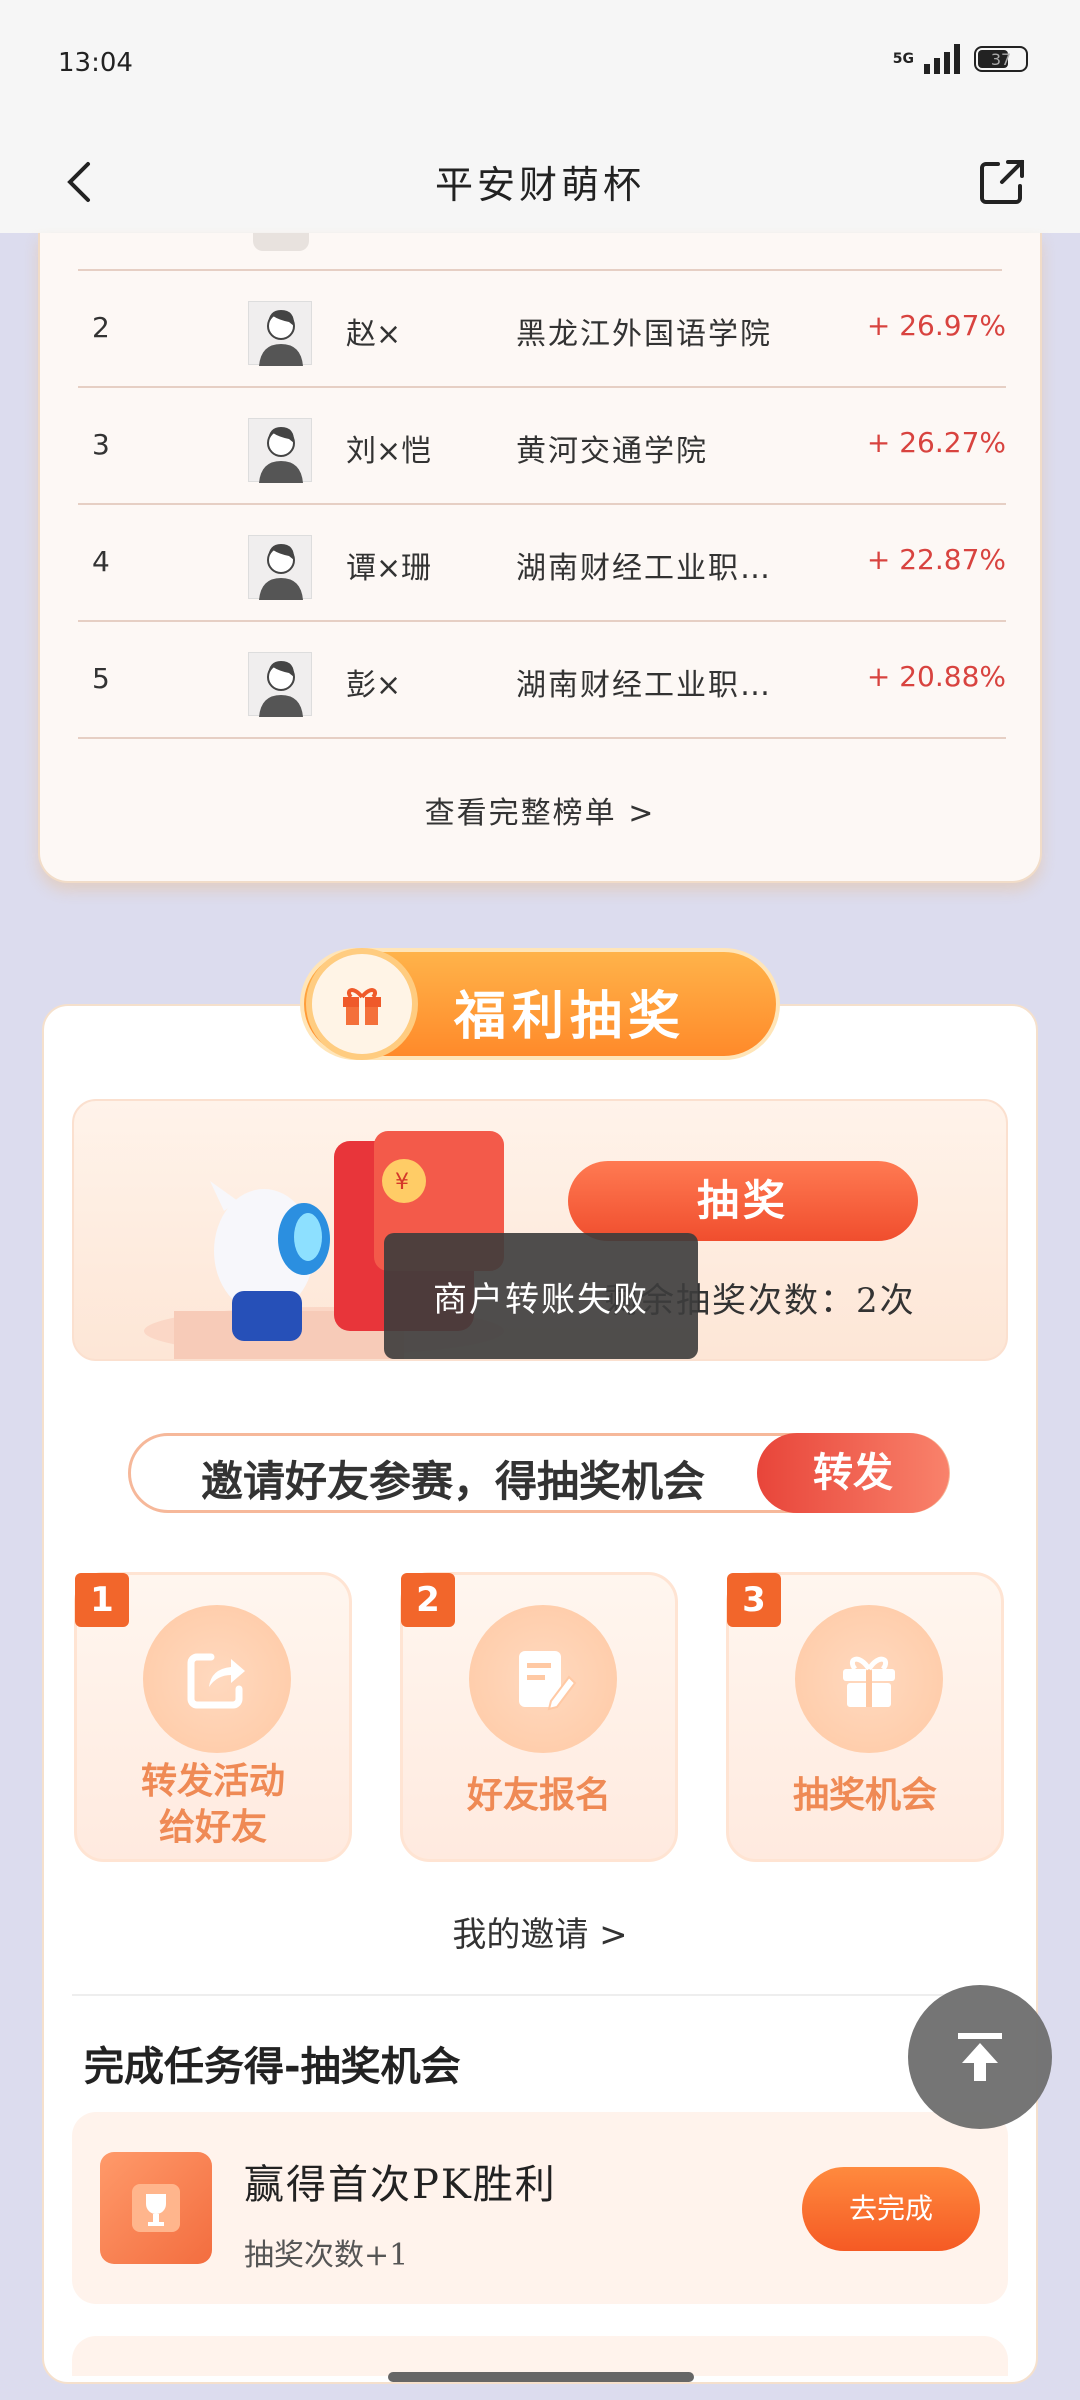 The height and width of the screenshot is (2400, 1080). I want to click on toast-message: 商户转账失败, so click(541, 1296).